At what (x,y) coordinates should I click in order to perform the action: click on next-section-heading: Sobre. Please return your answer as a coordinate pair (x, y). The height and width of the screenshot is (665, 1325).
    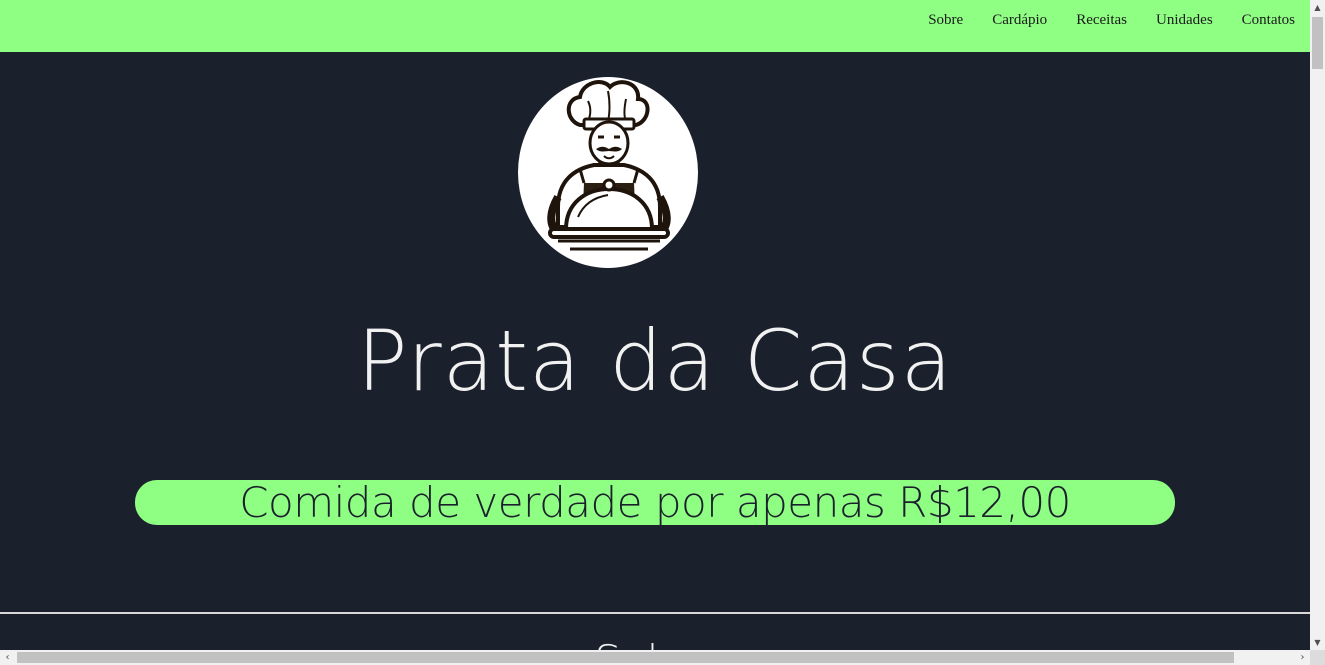
    Looking at the image, I should click on (655, 643).